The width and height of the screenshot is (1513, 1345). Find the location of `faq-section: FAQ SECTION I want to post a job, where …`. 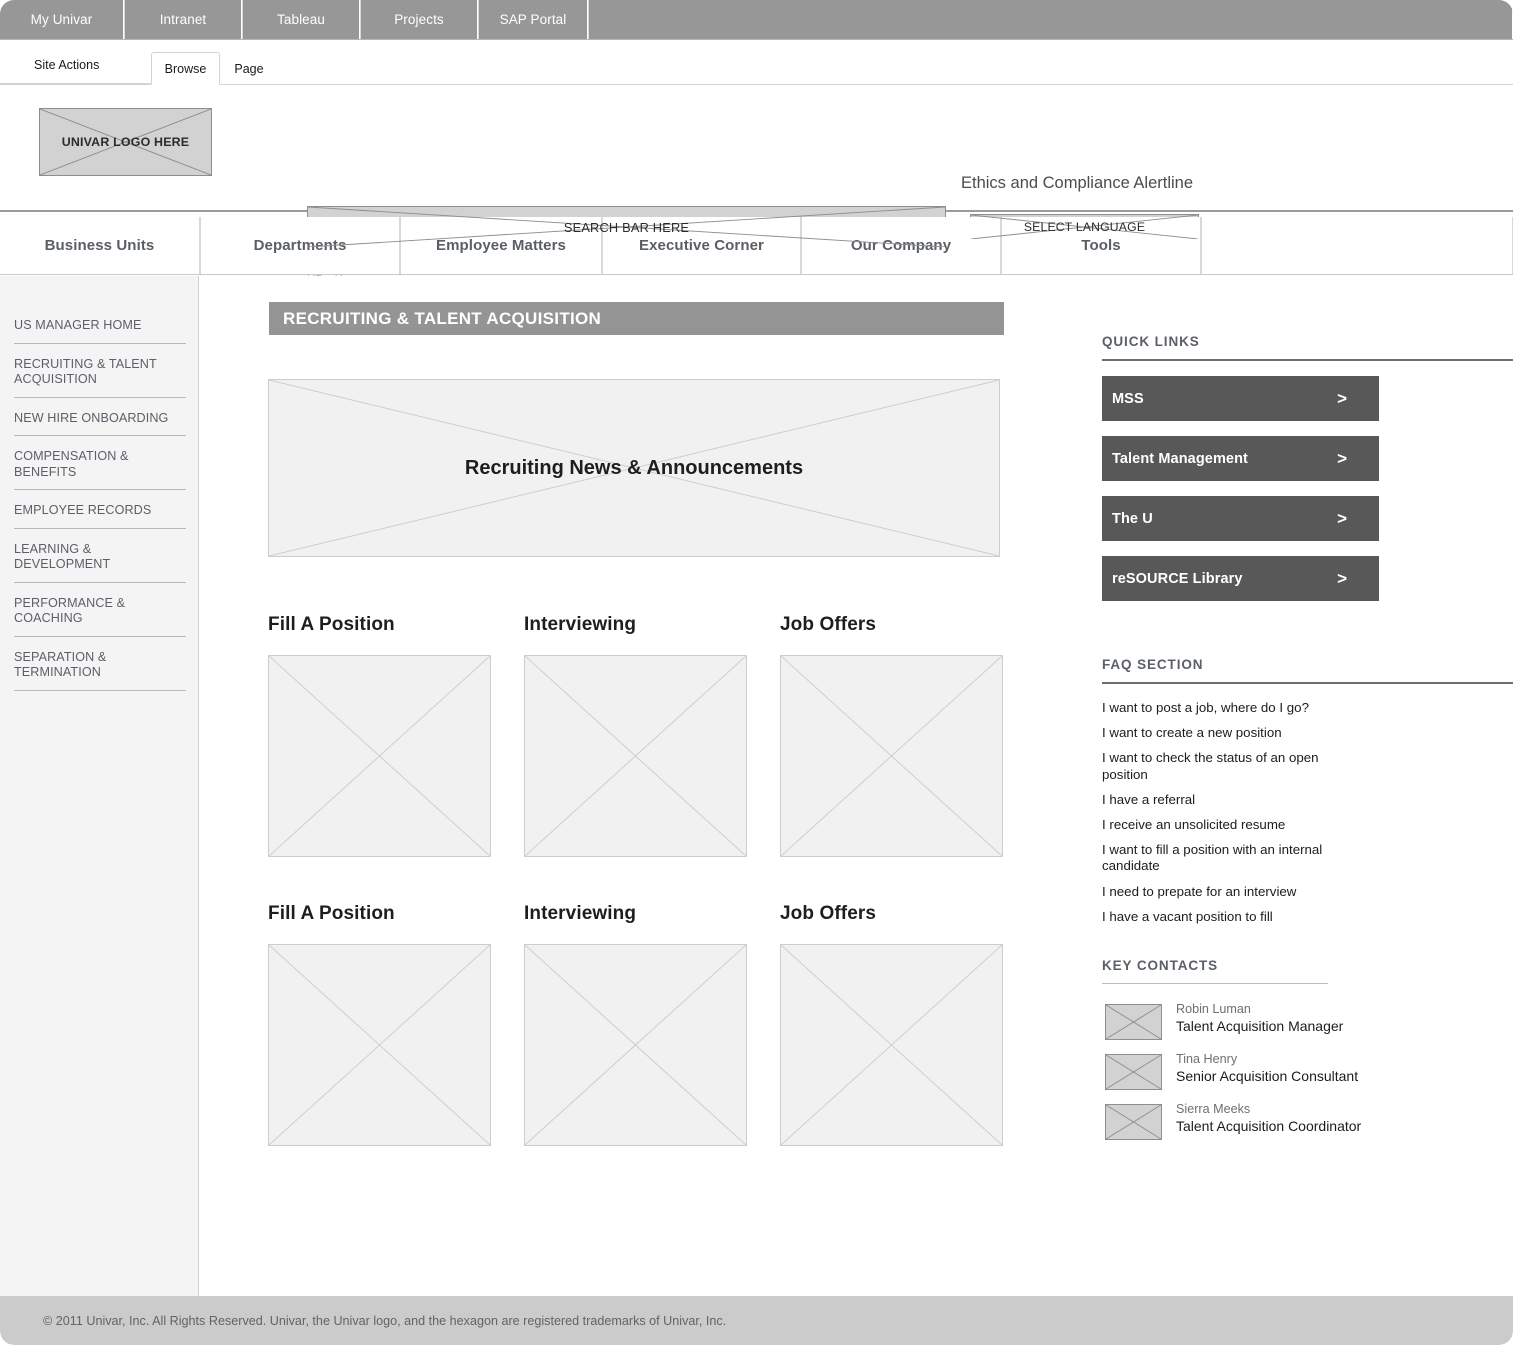

faq-section: FAQ SECTION I want to post a job, where … is located at coordinates (1301, 791).